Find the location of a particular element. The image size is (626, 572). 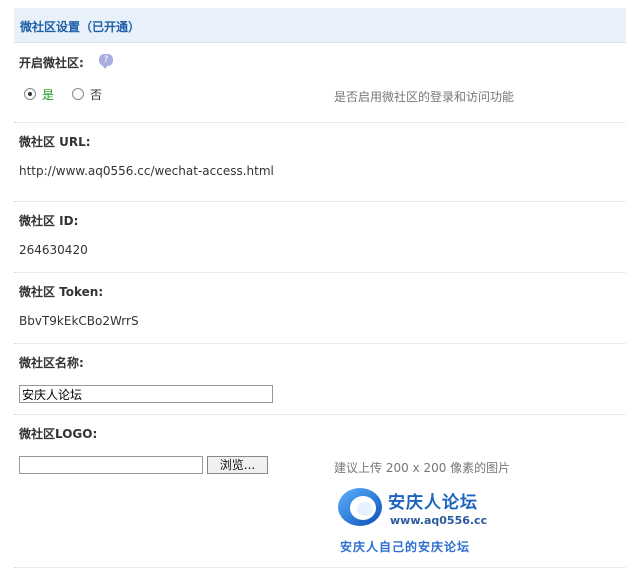

url-value: http://www.aq0556.cc/wechat-access.html is located at coordinates (146, 171).